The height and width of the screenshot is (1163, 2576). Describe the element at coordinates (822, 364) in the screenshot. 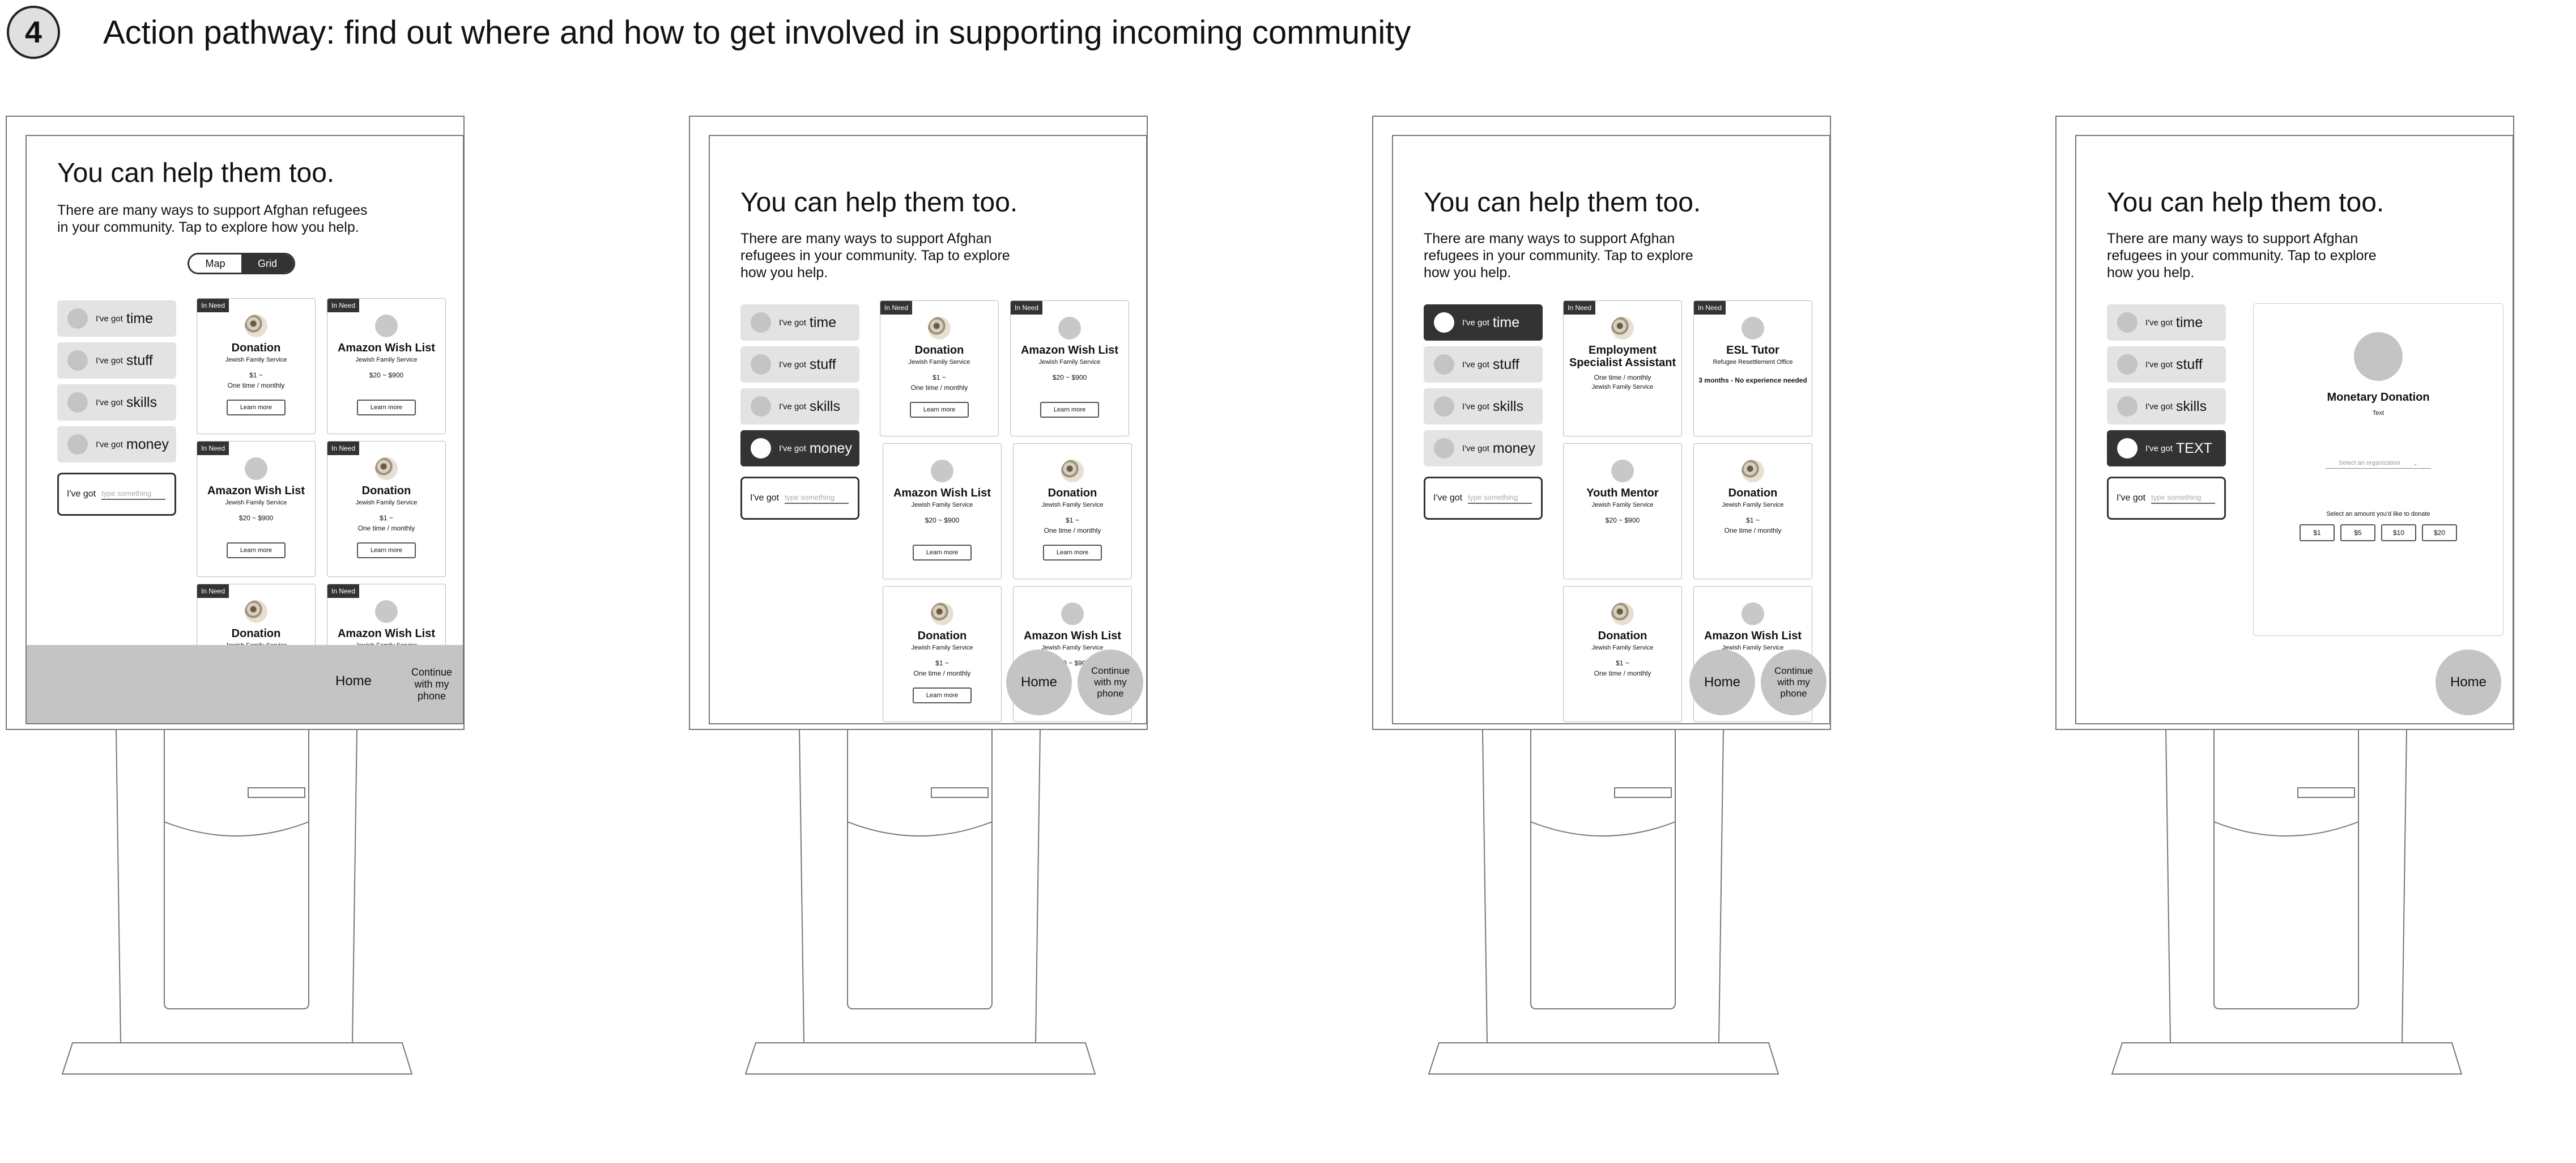

I see `nav-label: stuff` at that location.